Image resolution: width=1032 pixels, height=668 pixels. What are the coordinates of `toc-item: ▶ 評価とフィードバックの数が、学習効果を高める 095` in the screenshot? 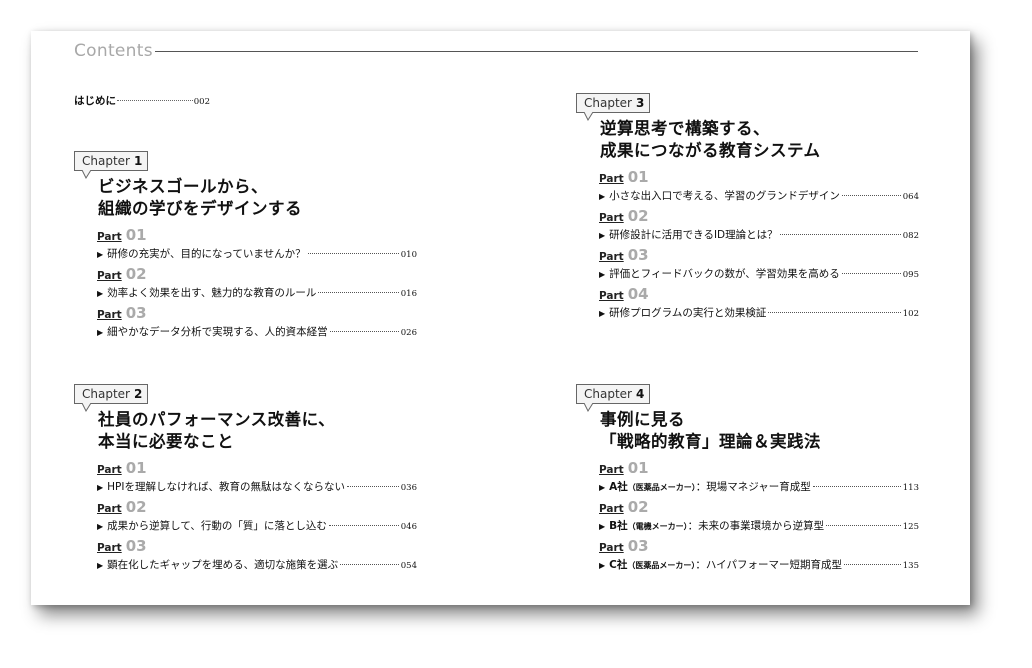 It's located at (759, 275).